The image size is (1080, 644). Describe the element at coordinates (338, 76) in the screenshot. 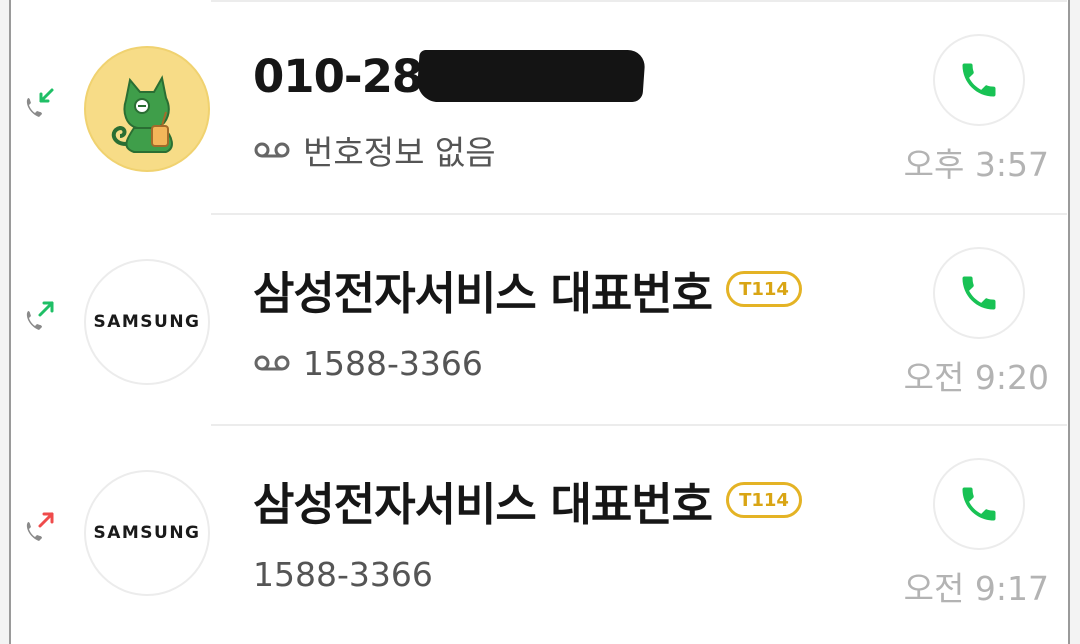

I see `caller-number: 010-28` at that location.